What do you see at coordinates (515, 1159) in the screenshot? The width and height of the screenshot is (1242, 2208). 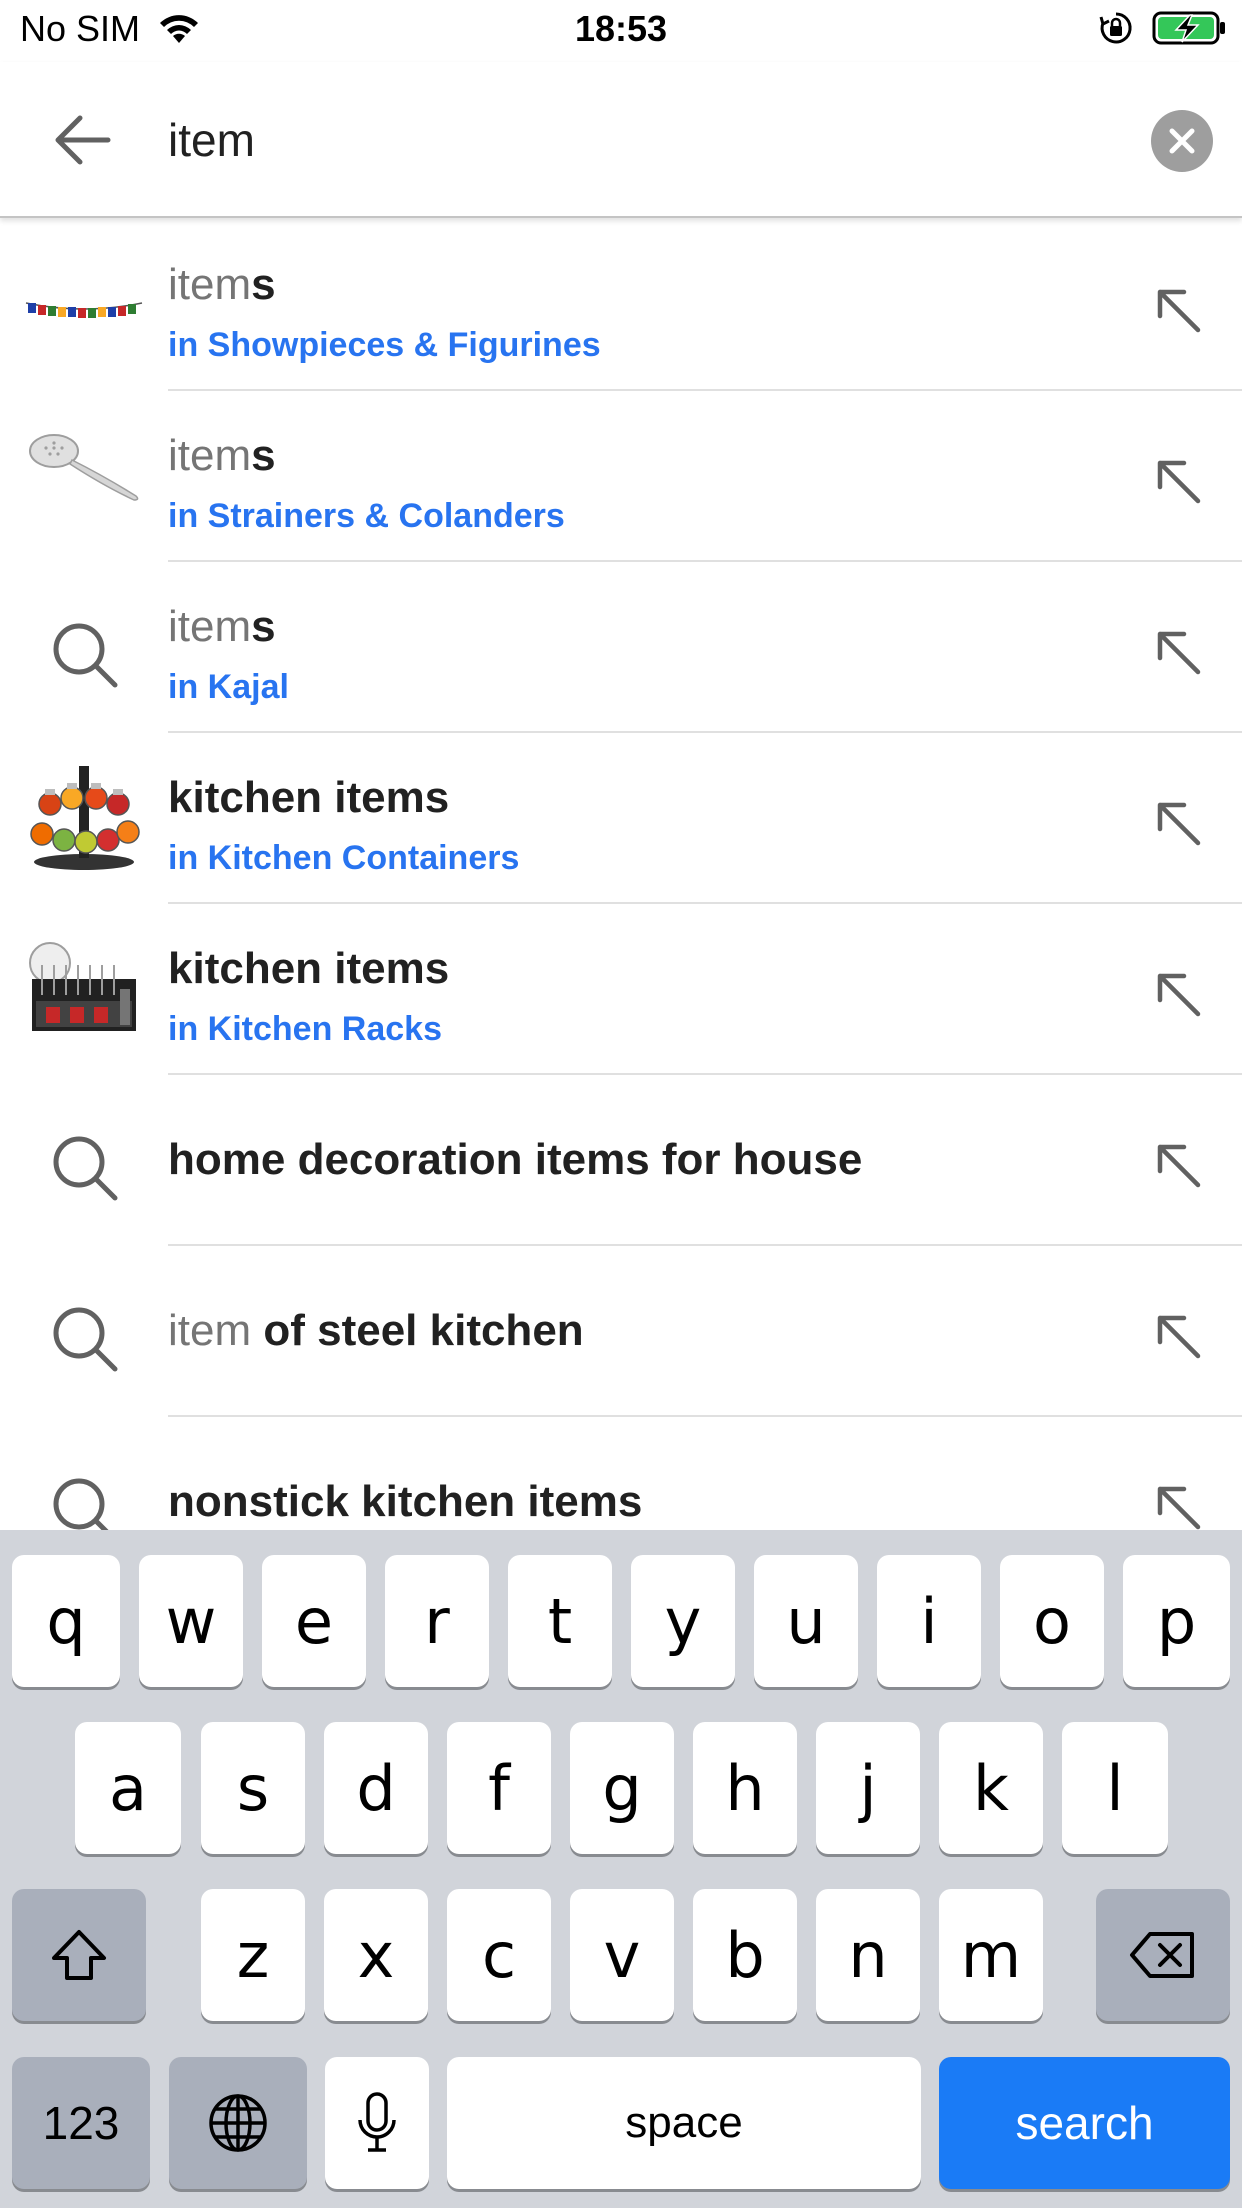 I see `suggestion-title: home decoration items for house` at bounding box center [515, 1159].